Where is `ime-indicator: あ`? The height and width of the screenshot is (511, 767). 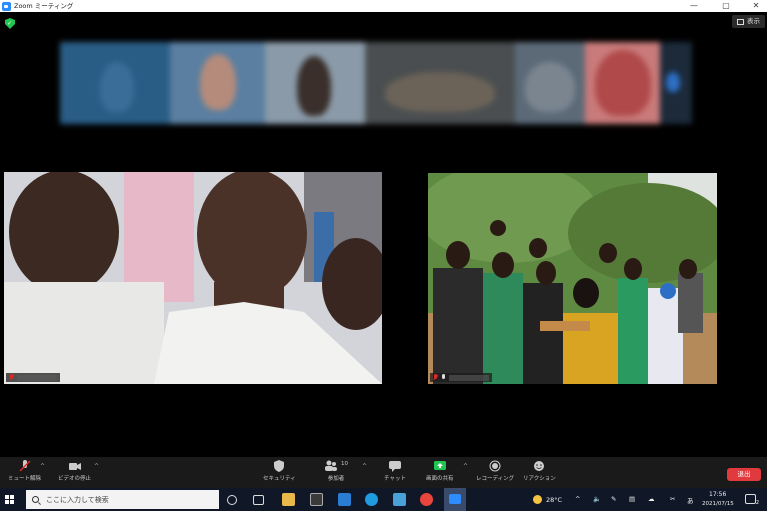
ime-indicator: あ is located at coordinates (690, 500).